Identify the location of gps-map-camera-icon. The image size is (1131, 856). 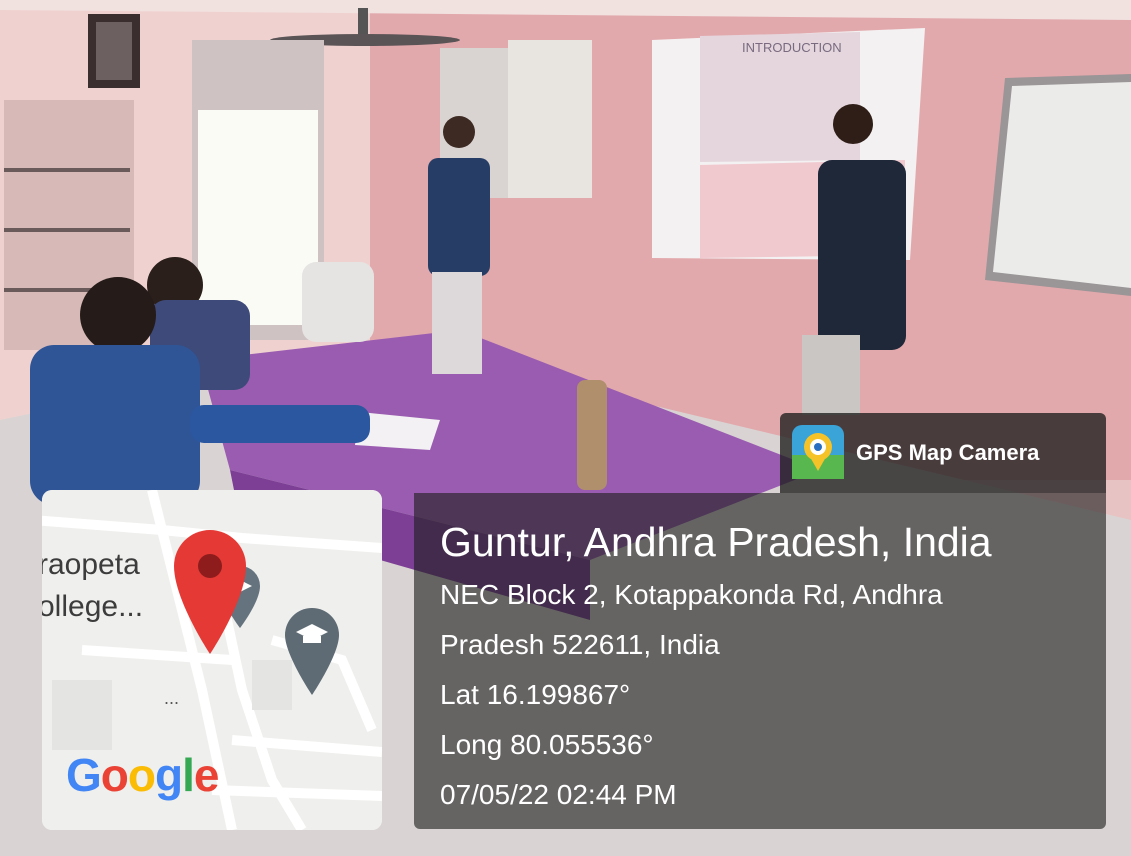
(818, 452).